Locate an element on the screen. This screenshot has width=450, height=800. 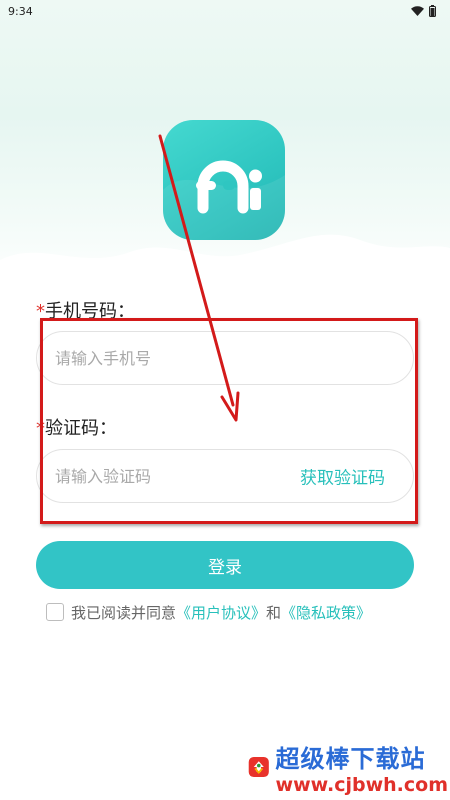
code-label: *验证码： is located at coordinates (76, 427).